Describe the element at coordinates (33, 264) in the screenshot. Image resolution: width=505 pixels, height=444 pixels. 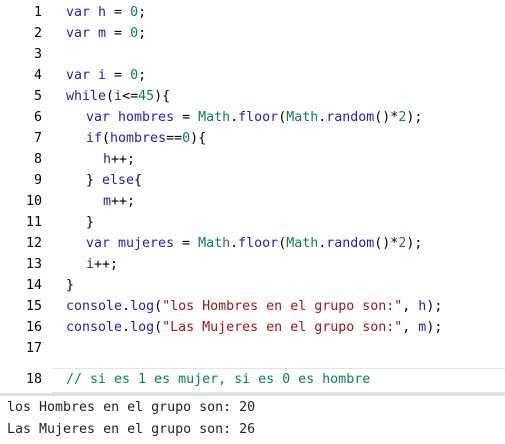
I see `line-number: 13` at that location.